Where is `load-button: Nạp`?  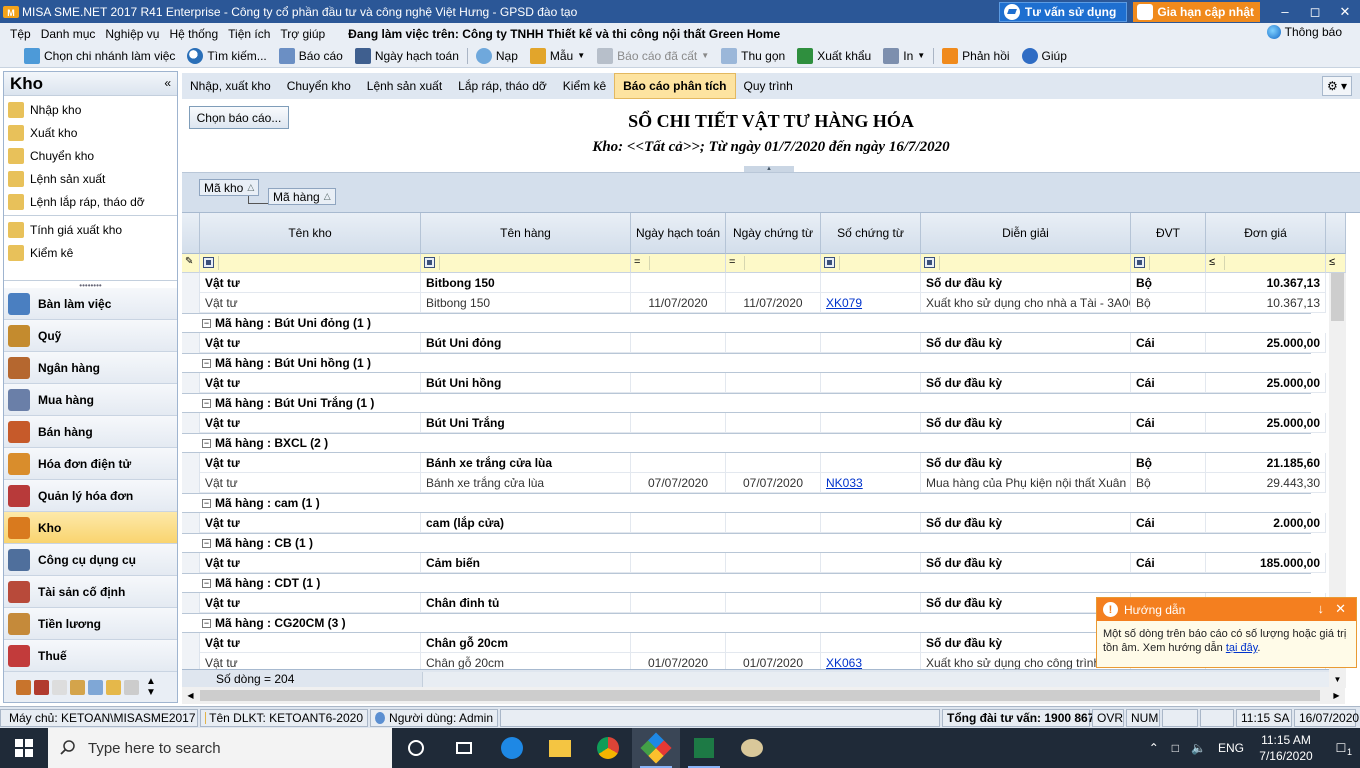
load-button: Nạp is located at coordinates (497, 55).